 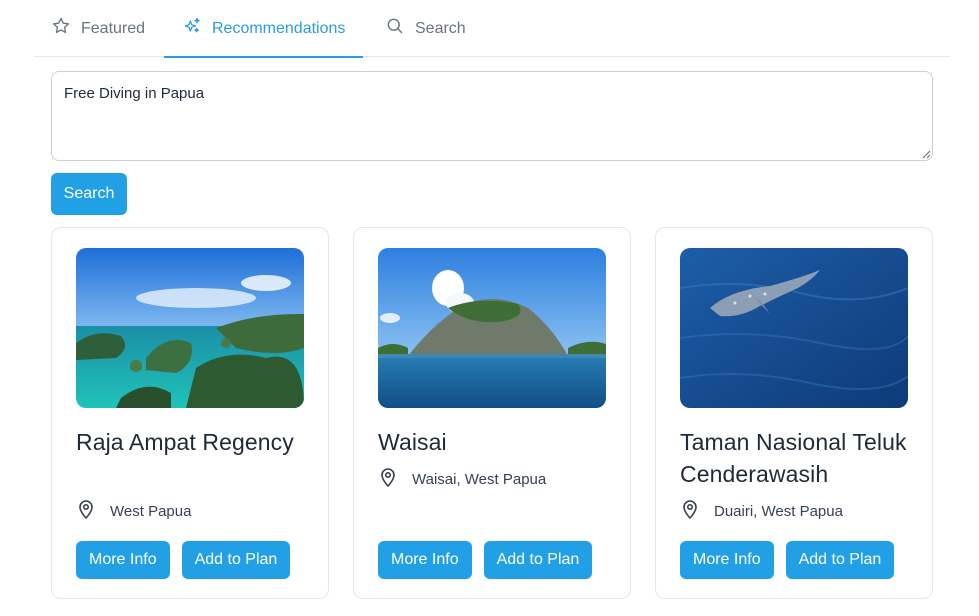 What do you see at coordinates (89, 194) in the screenshot?
I see `search-button: Search` at bounding box center [89, 194].